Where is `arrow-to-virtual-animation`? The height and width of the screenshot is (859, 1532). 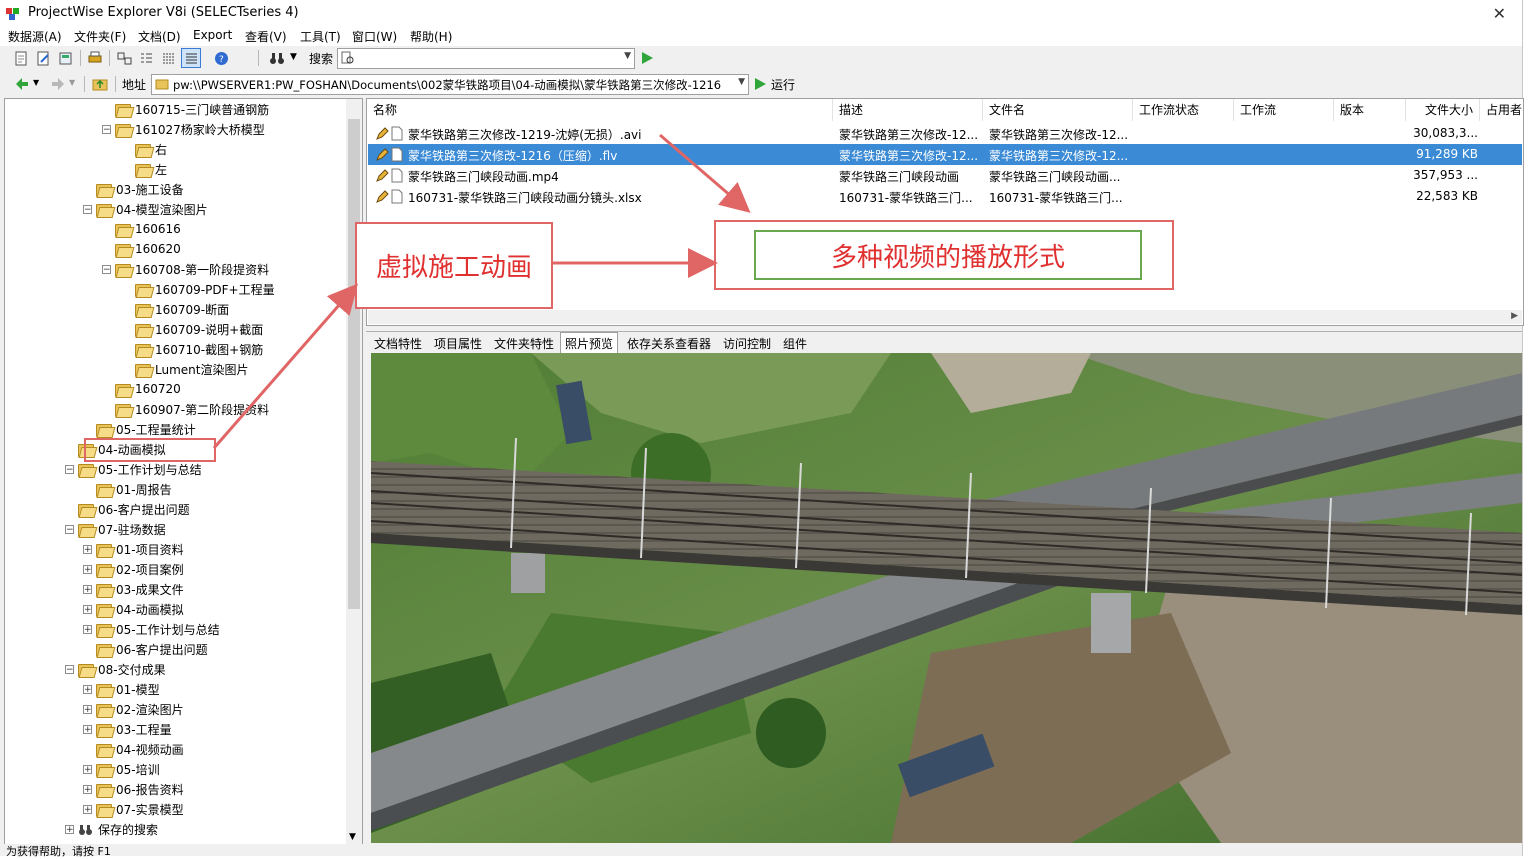 arrow-to-virtual-animation is located at coordinates (285, 366).